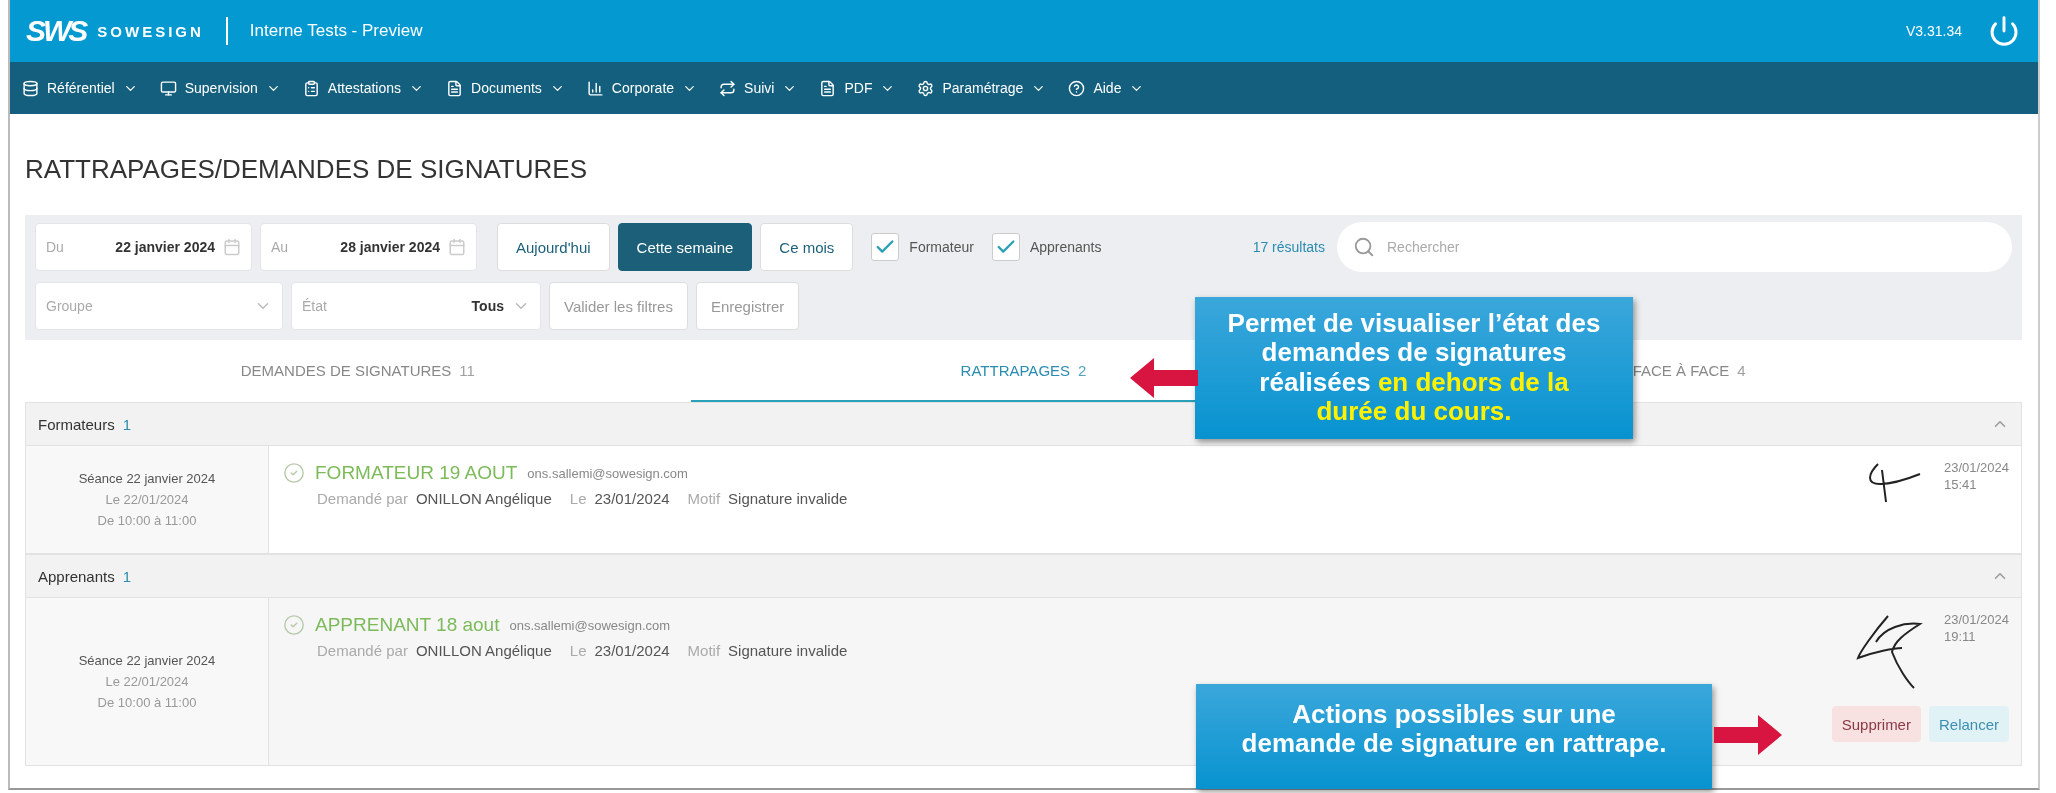 Image resolution: width=2056 pixels, height=793 pixels. What do you see at coordinates (1065, 247) in the screenshot?
I see `checkbox-label: Apprenants` at bounding box center [1065, 247].